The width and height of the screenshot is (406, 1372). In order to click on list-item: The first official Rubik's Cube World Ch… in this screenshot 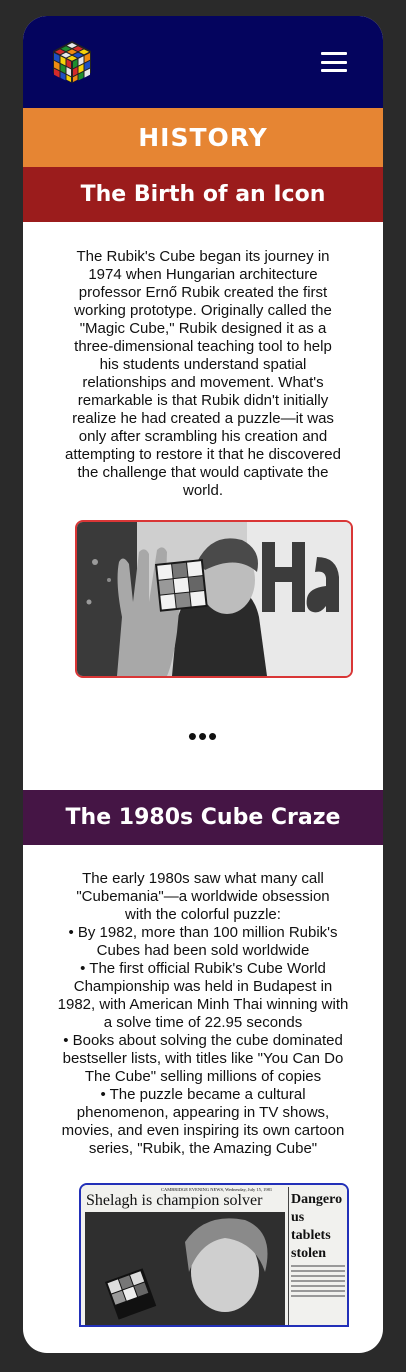, I will do `click(203, 996)`.